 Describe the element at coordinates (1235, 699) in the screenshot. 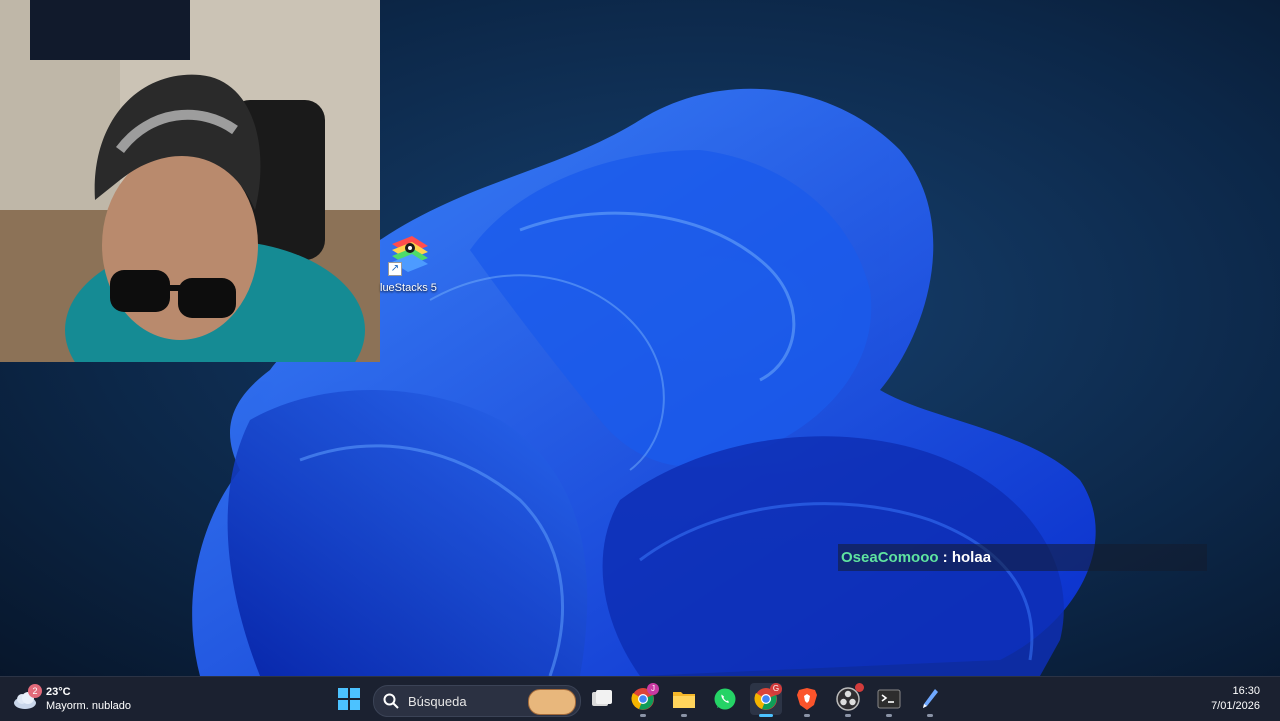

I see `system-clock: 16:30 7/01/2026` at that location.